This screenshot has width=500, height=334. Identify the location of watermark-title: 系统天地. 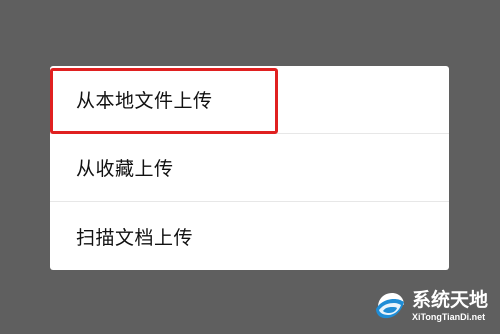
(450, 299).